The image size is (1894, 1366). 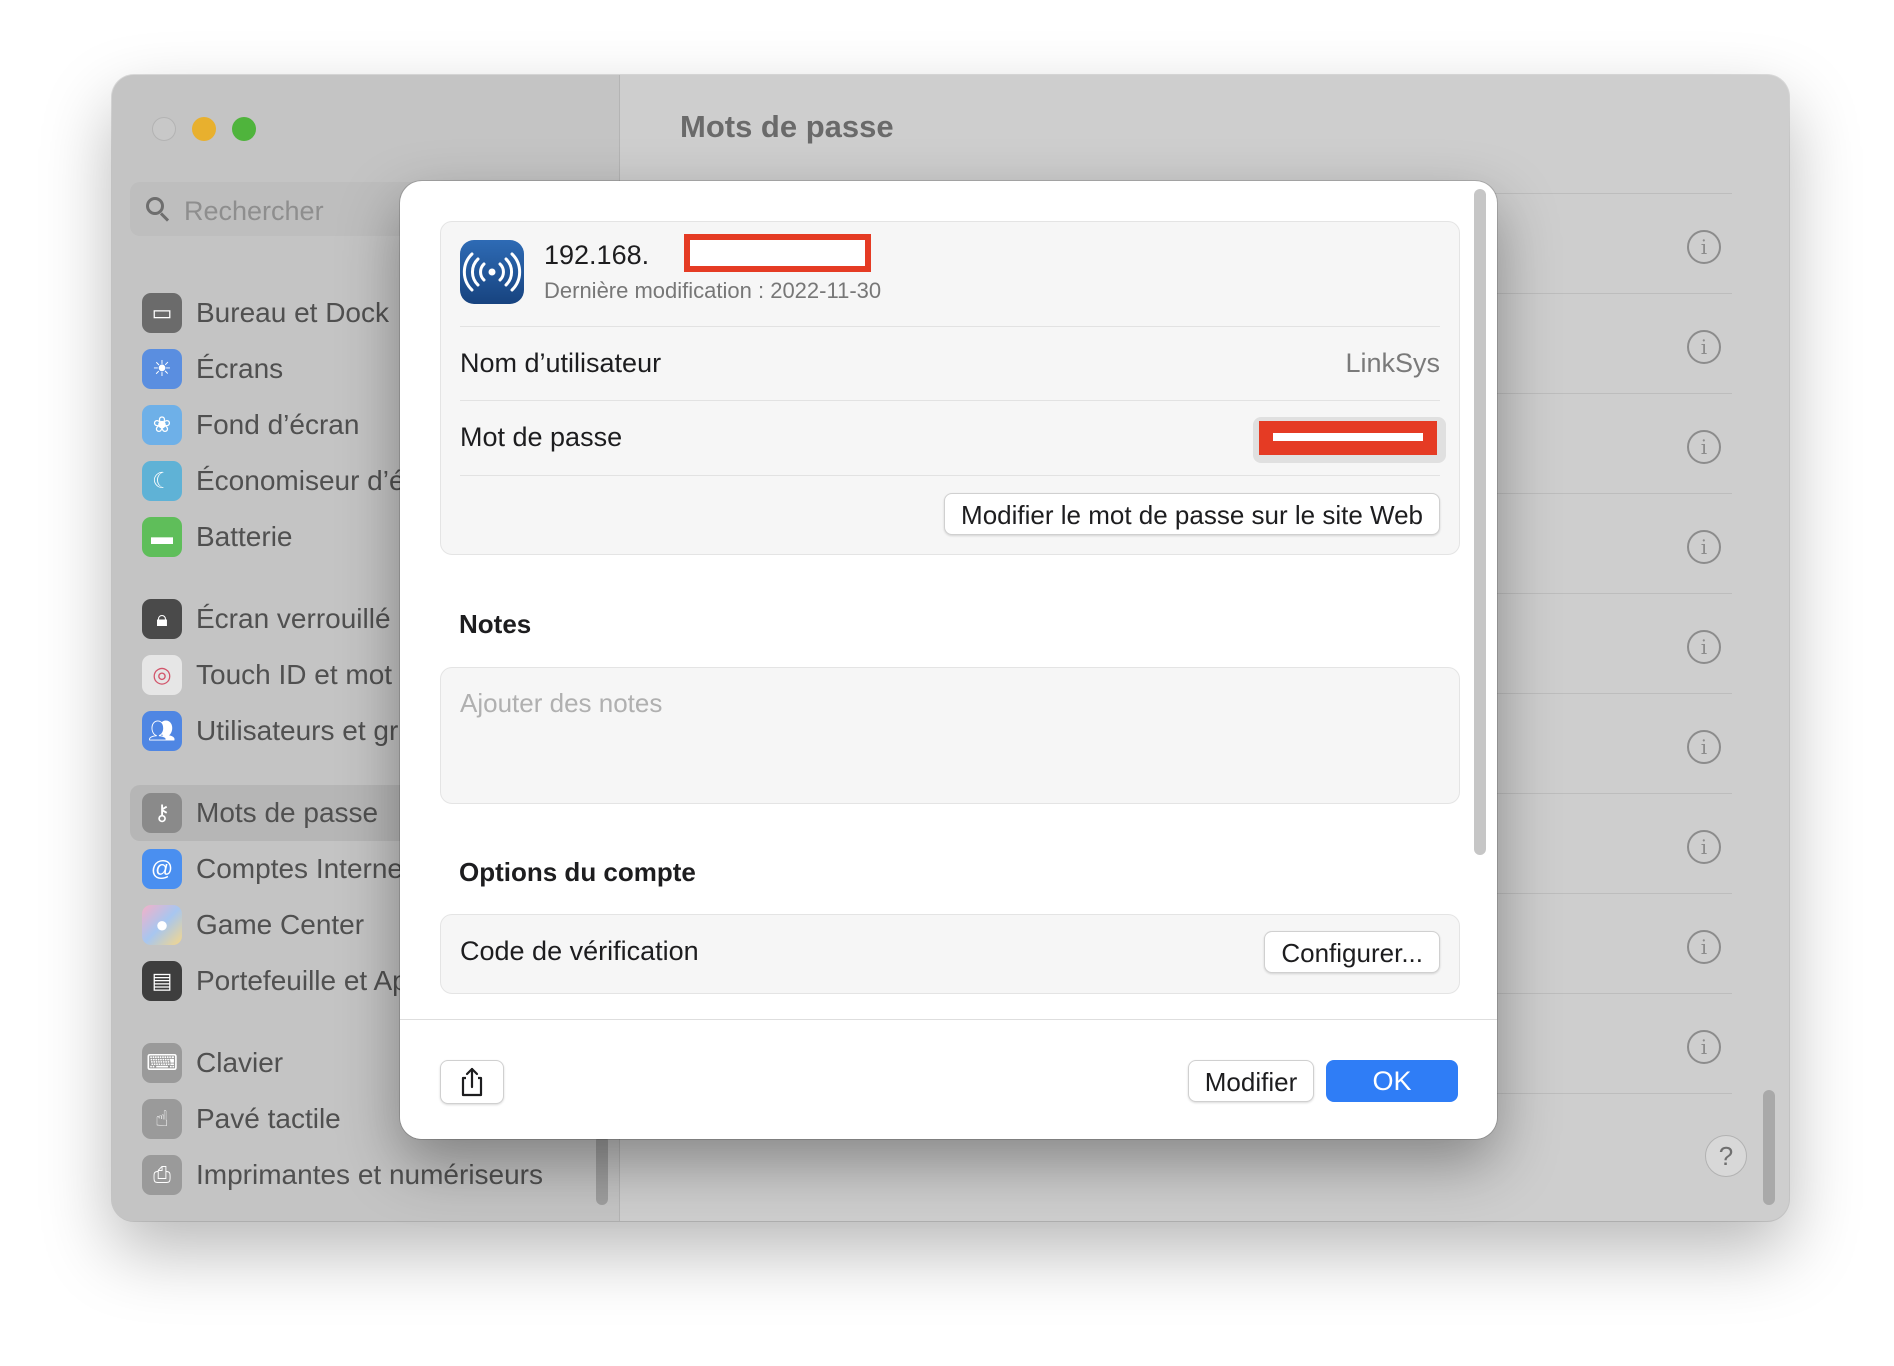 I want to click on help-button: ?, so click(x=1726, y=1156).